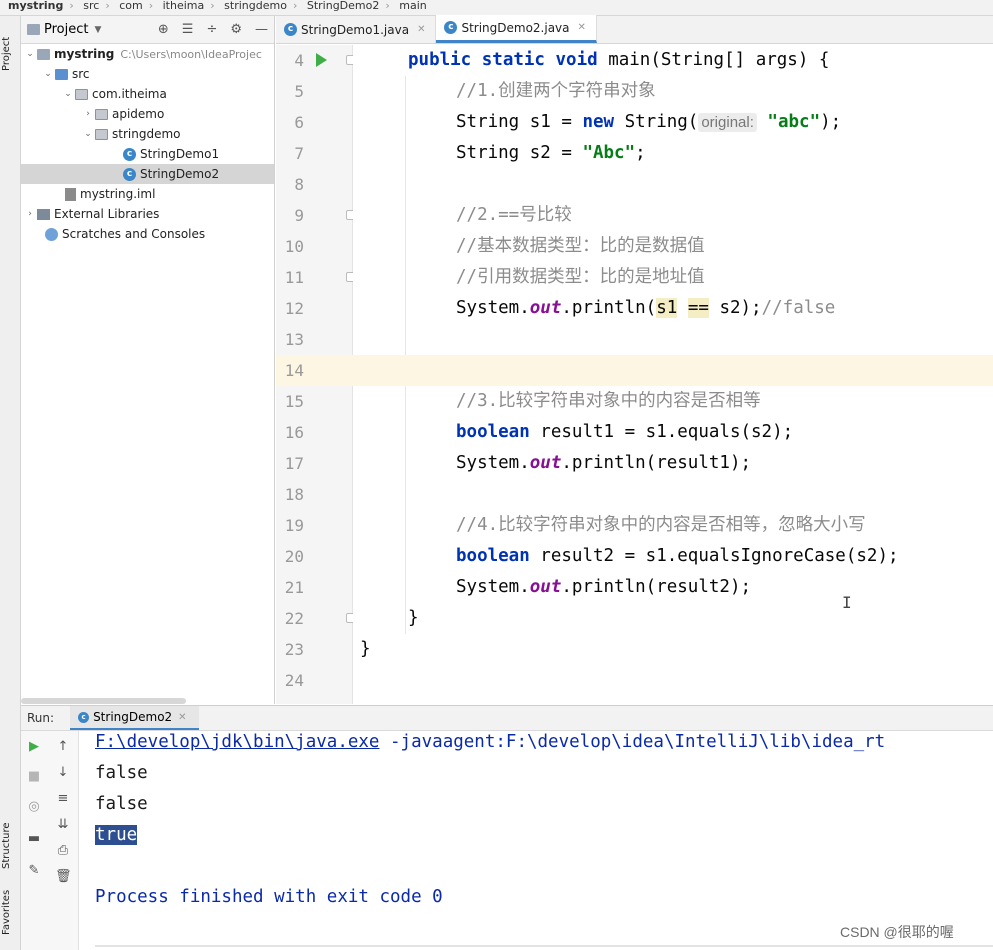  Describe the element at coordinates (43, 54) in the screenshot. I see `module-folder-icon` at that location.